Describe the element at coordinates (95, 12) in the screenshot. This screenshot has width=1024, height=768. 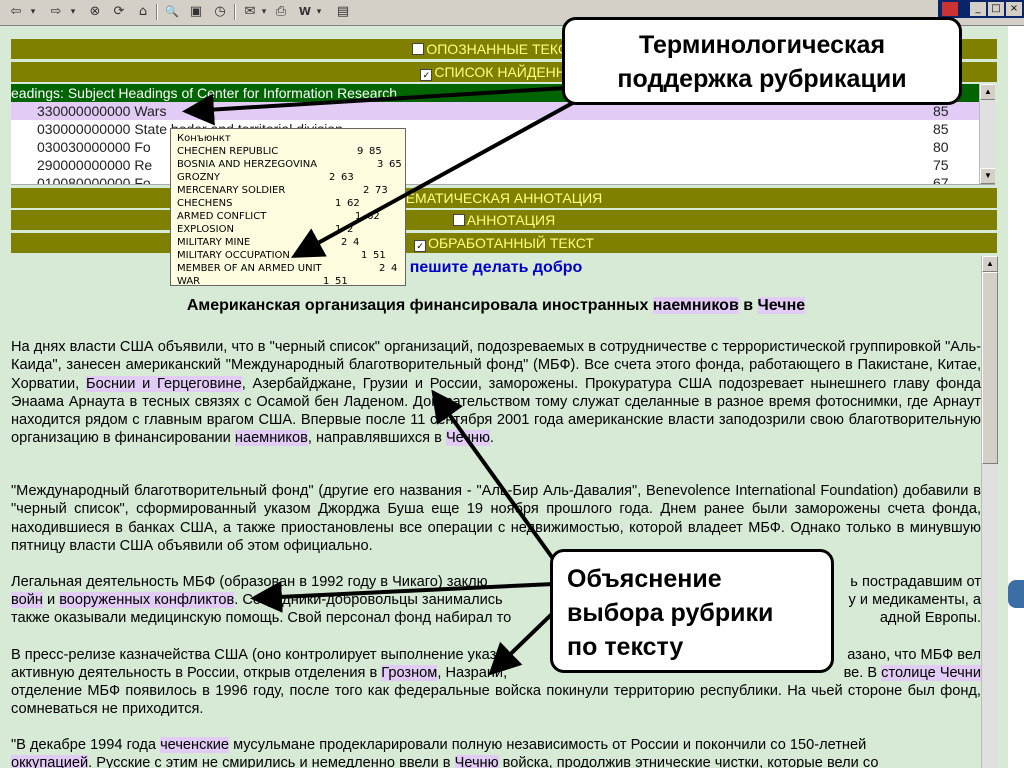
I see `stop-icon: ⊗` at that location.